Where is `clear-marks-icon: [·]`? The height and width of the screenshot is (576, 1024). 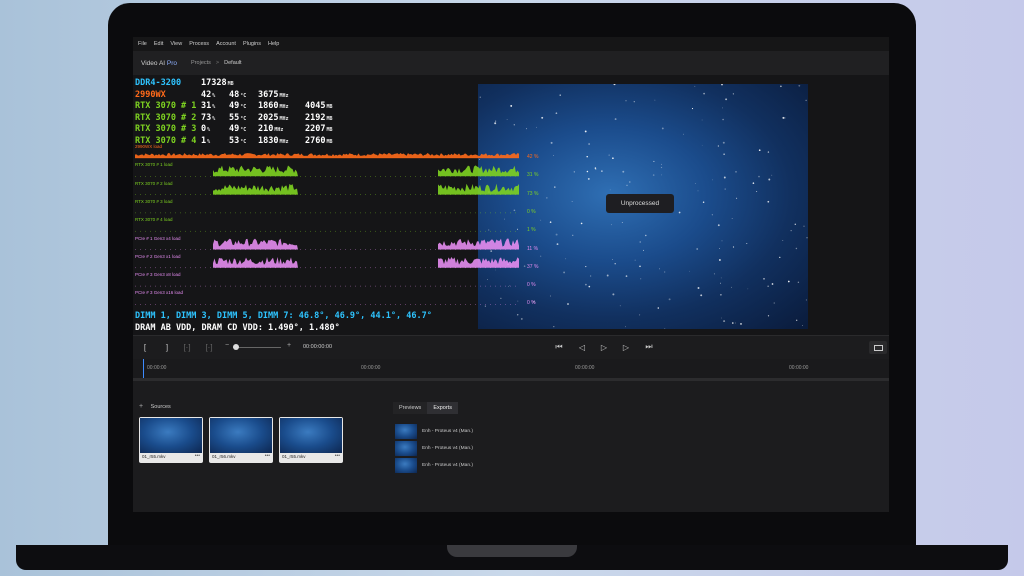
clear-marks-icon: [·] is located at coordinates (187, 347).